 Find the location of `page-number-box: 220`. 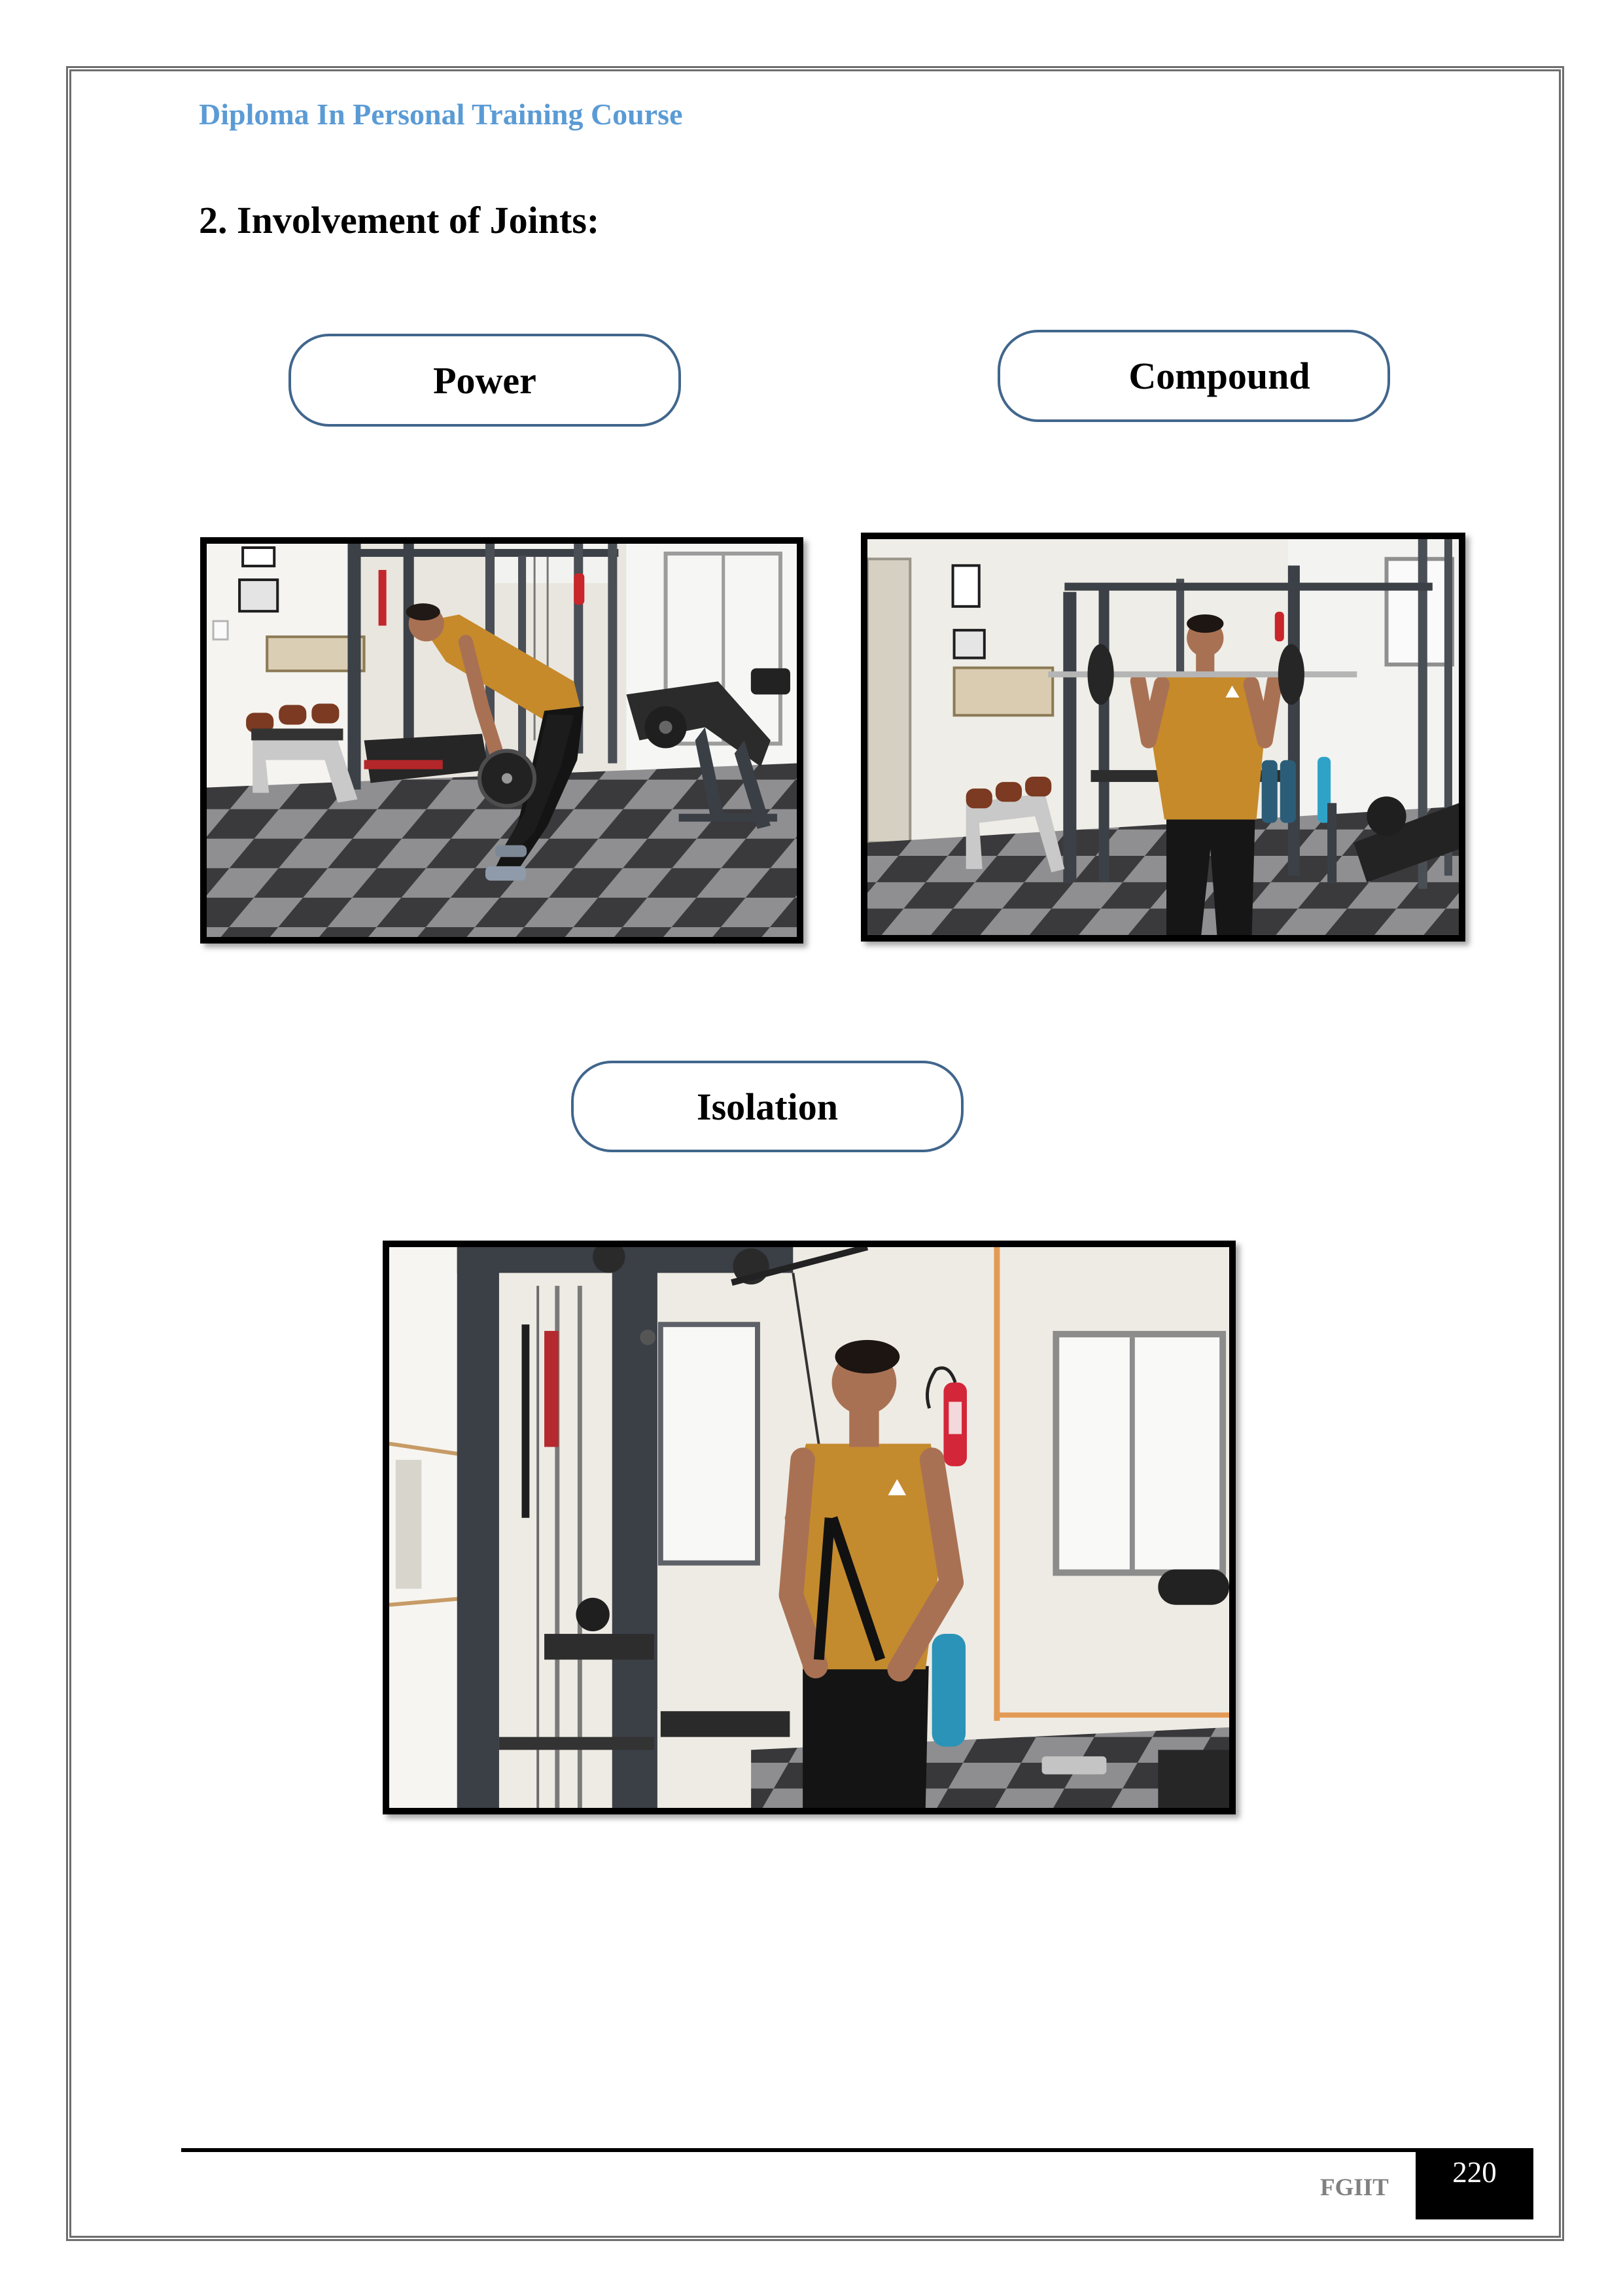

page-number-box: 220 is located at coordinates (1474, 2183).